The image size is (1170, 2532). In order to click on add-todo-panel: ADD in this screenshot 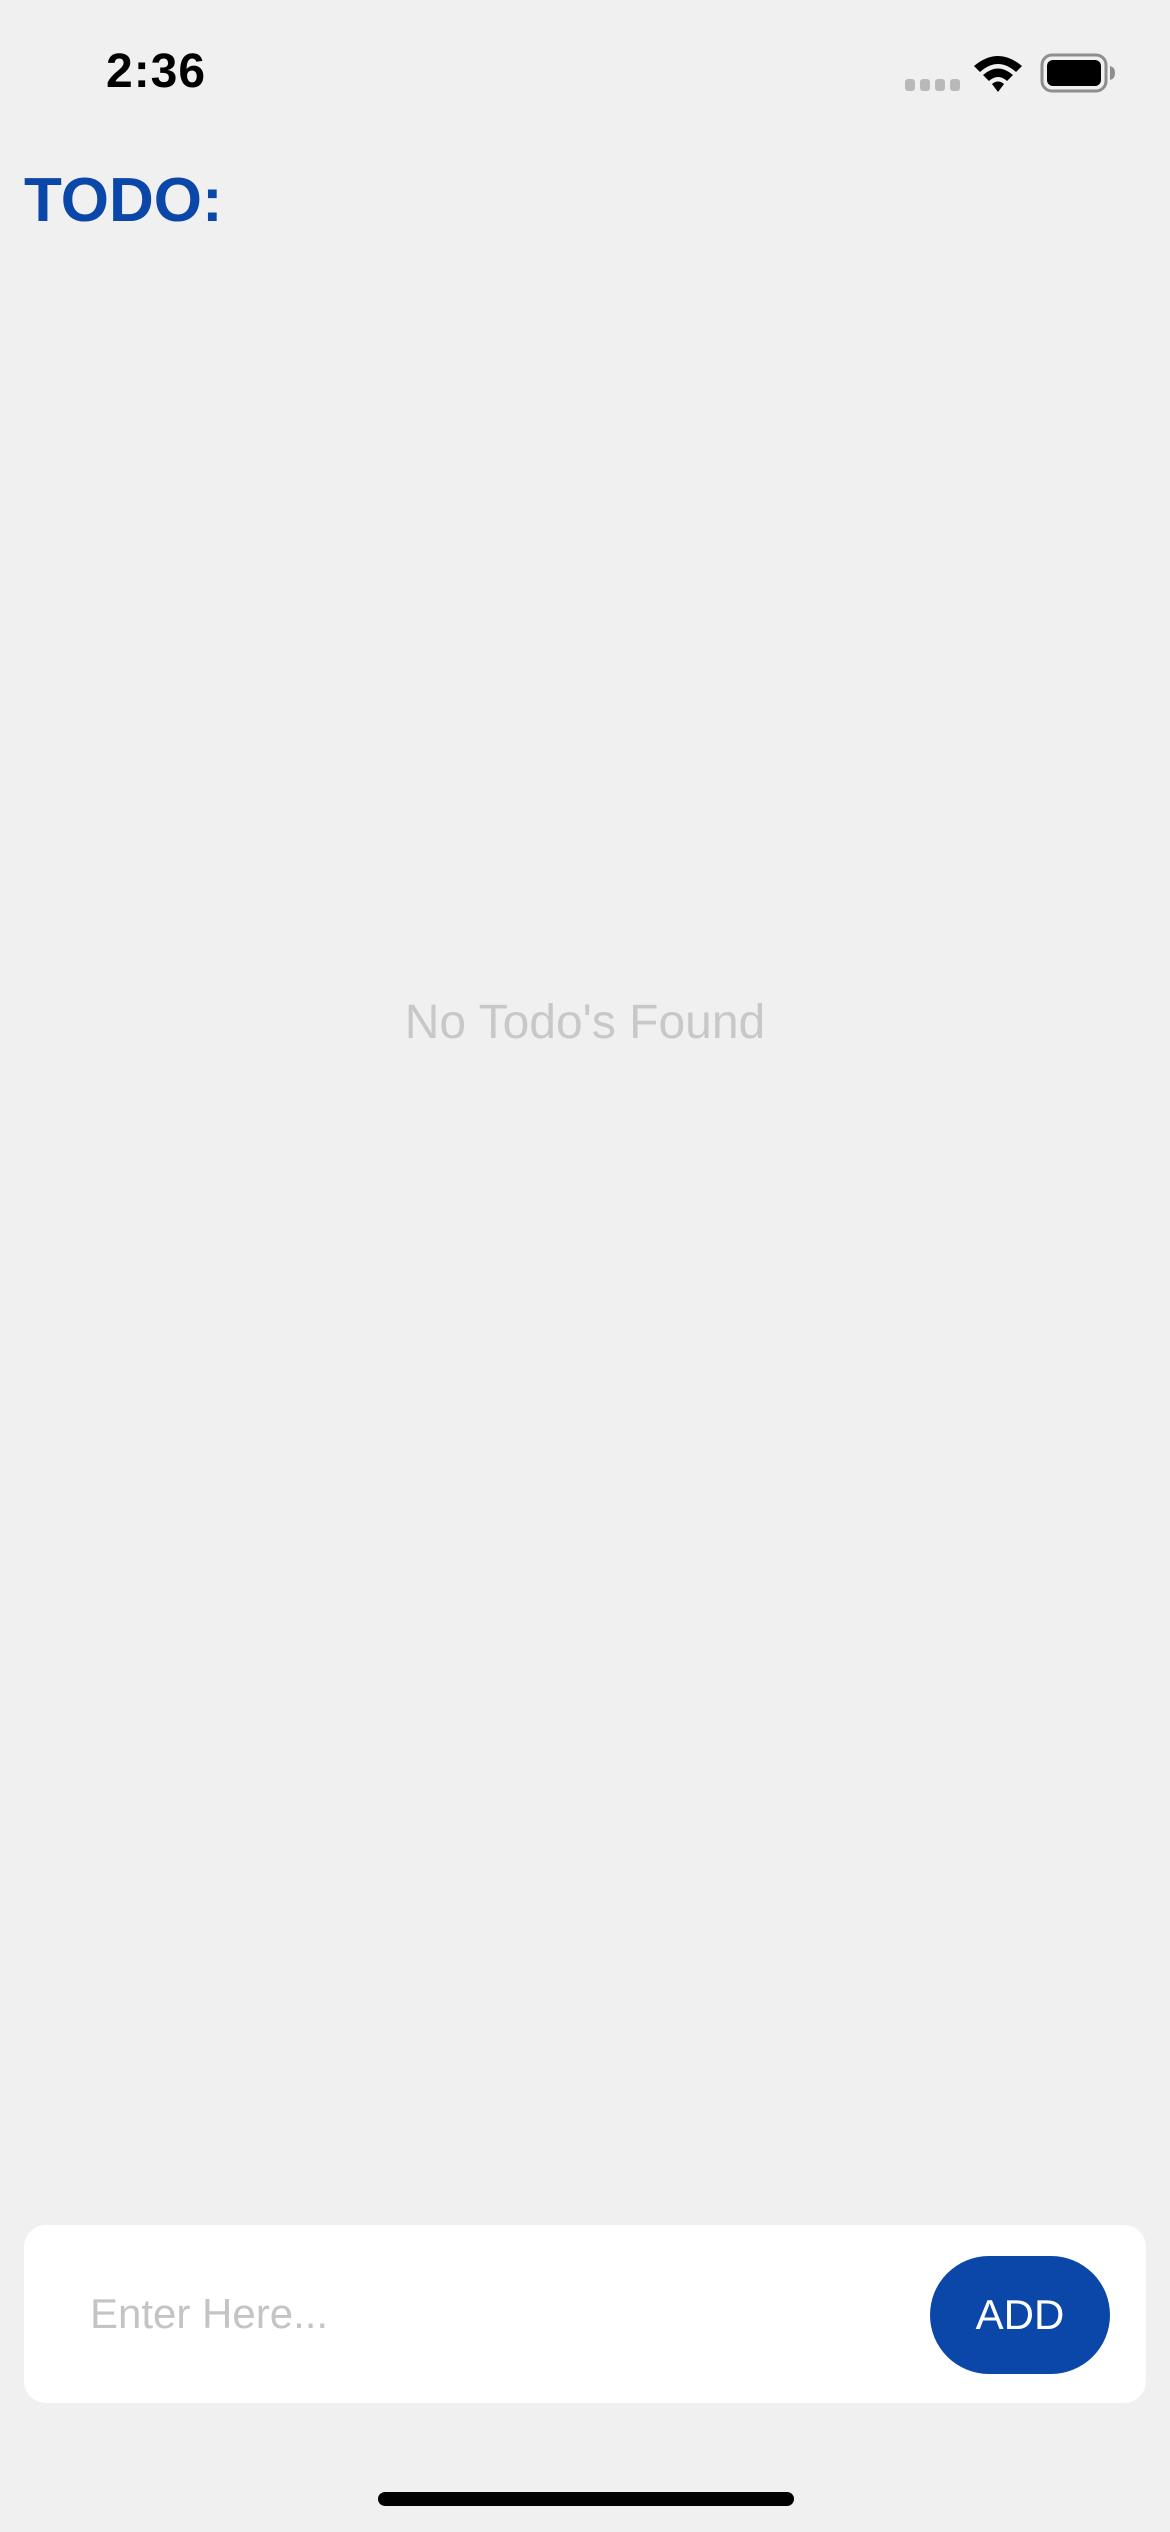, I will do `click(585, 2314)`.